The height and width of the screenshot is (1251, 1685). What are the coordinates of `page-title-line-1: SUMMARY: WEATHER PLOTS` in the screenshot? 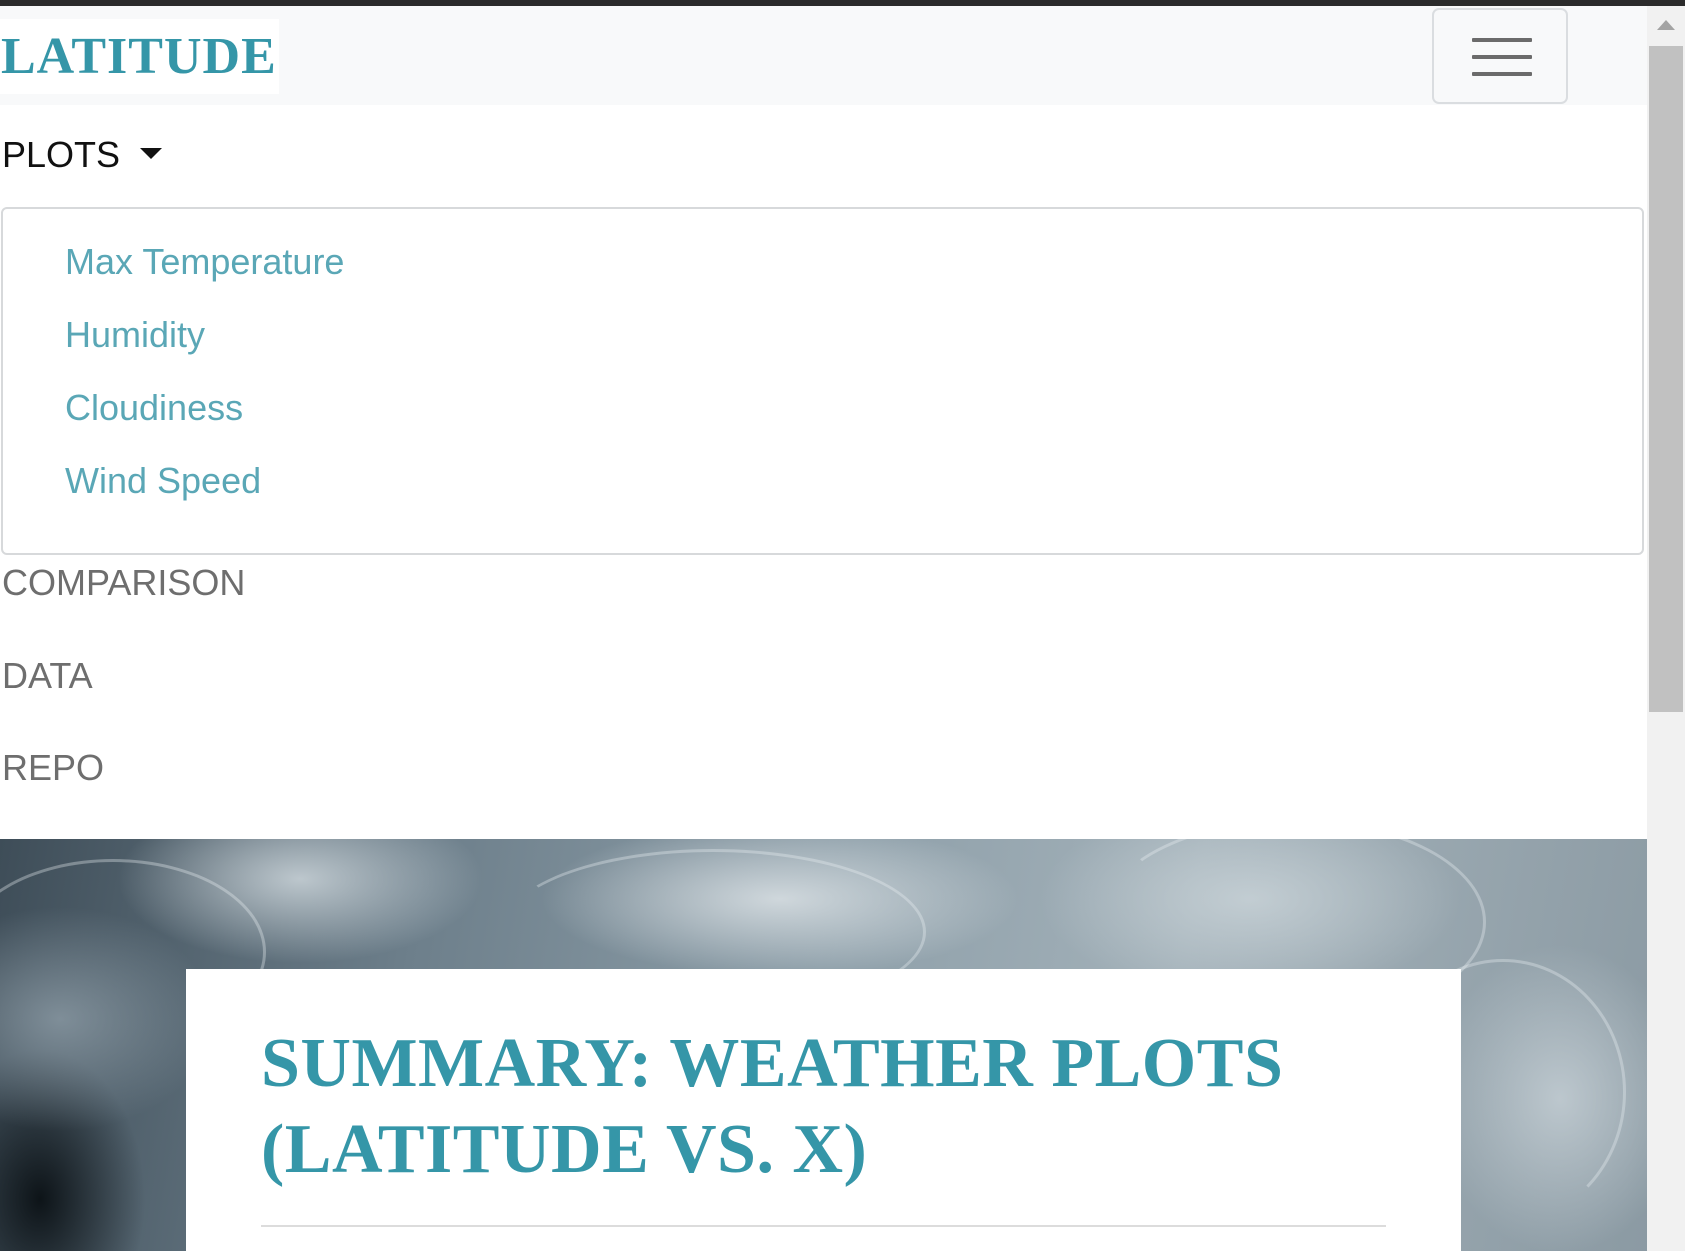 It's located at (772, 1063).